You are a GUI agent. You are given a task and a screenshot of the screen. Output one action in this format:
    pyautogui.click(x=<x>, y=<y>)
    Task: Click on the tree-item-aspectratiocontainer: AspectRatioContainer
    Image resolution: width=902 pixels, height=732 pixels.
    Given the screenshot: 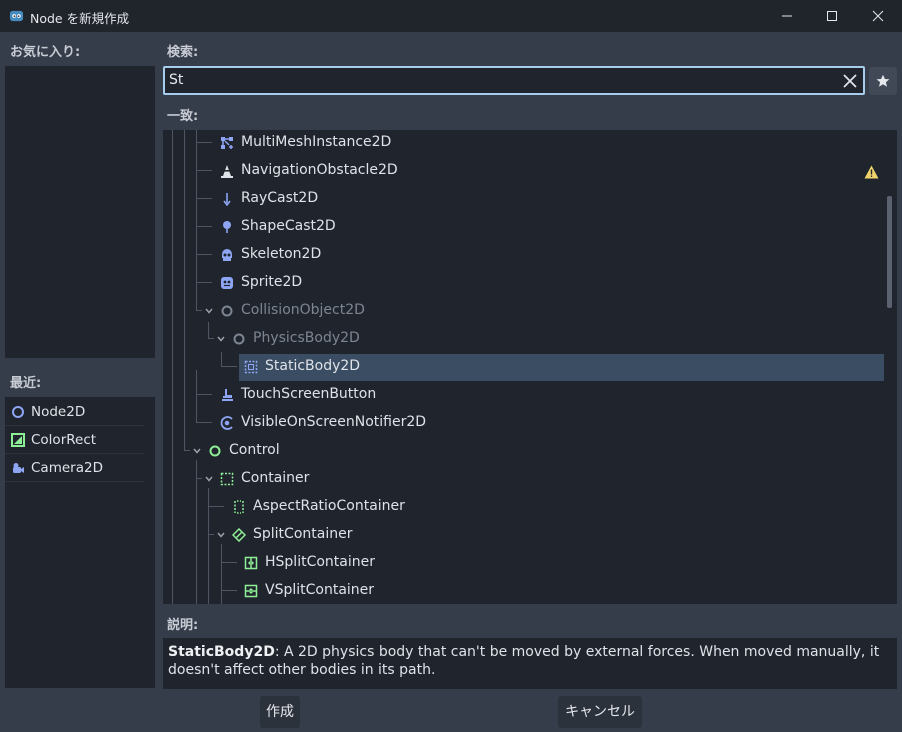 What is the action you would take?
    pyautogui.click(x=530, y=507)
    